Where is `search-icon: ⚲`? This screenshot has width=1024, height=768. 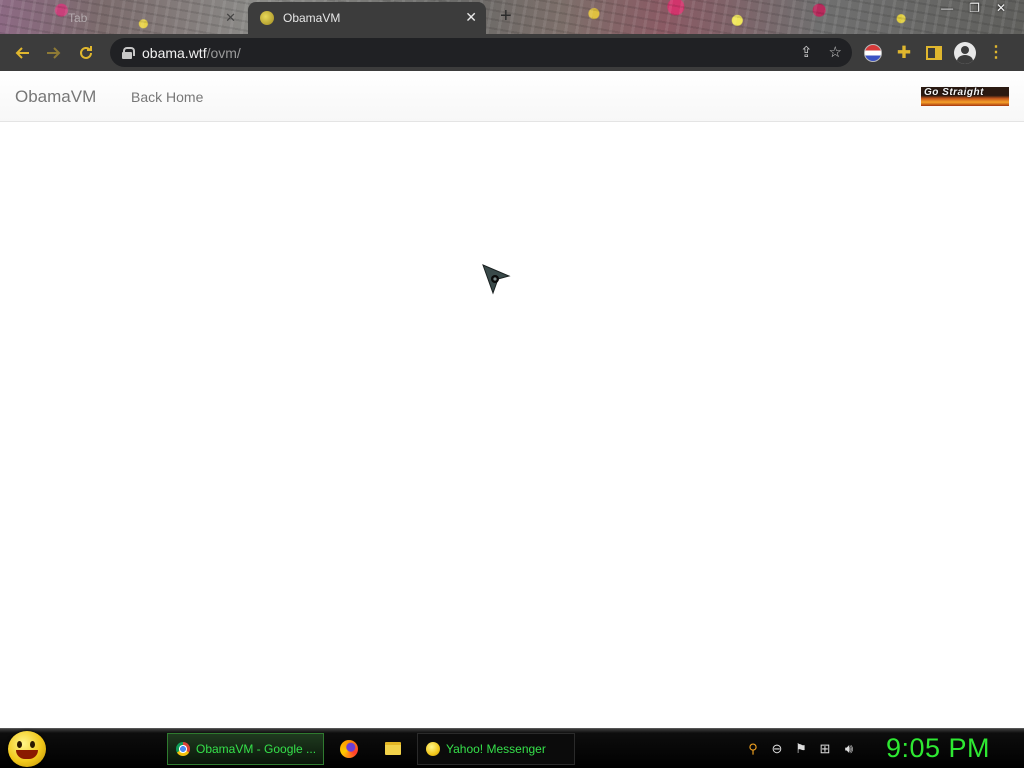 search-icon: ⚲ is located at coordinates (753, 749).